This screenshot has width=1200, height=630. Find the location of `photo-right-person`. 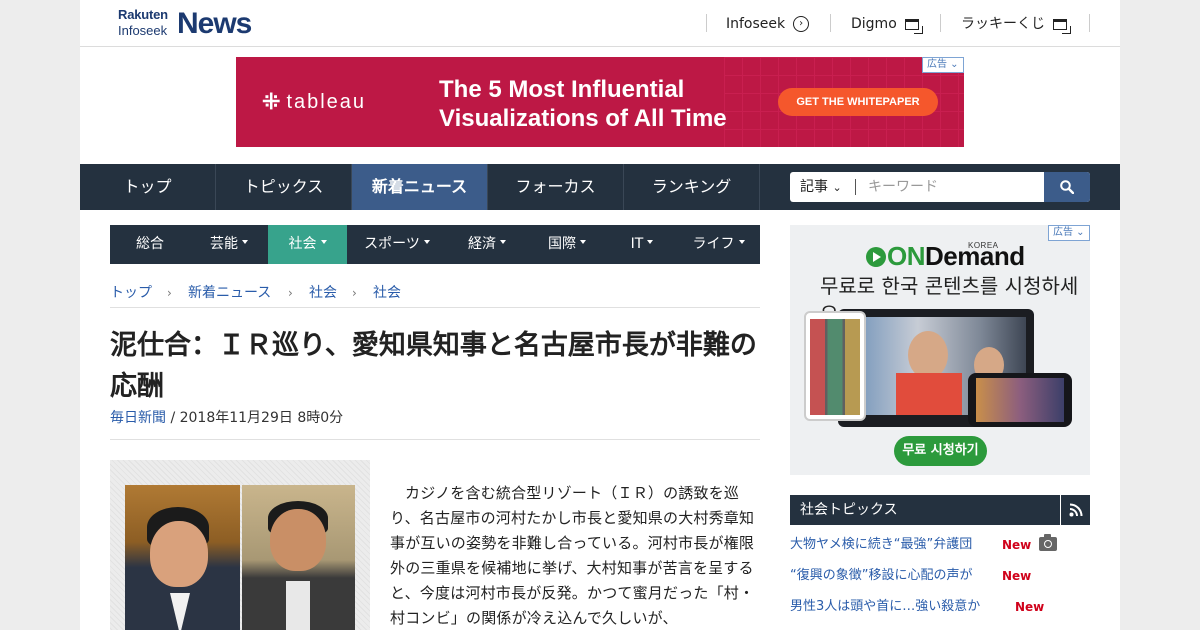

photo-right-person is located at coordinates (298, 557).